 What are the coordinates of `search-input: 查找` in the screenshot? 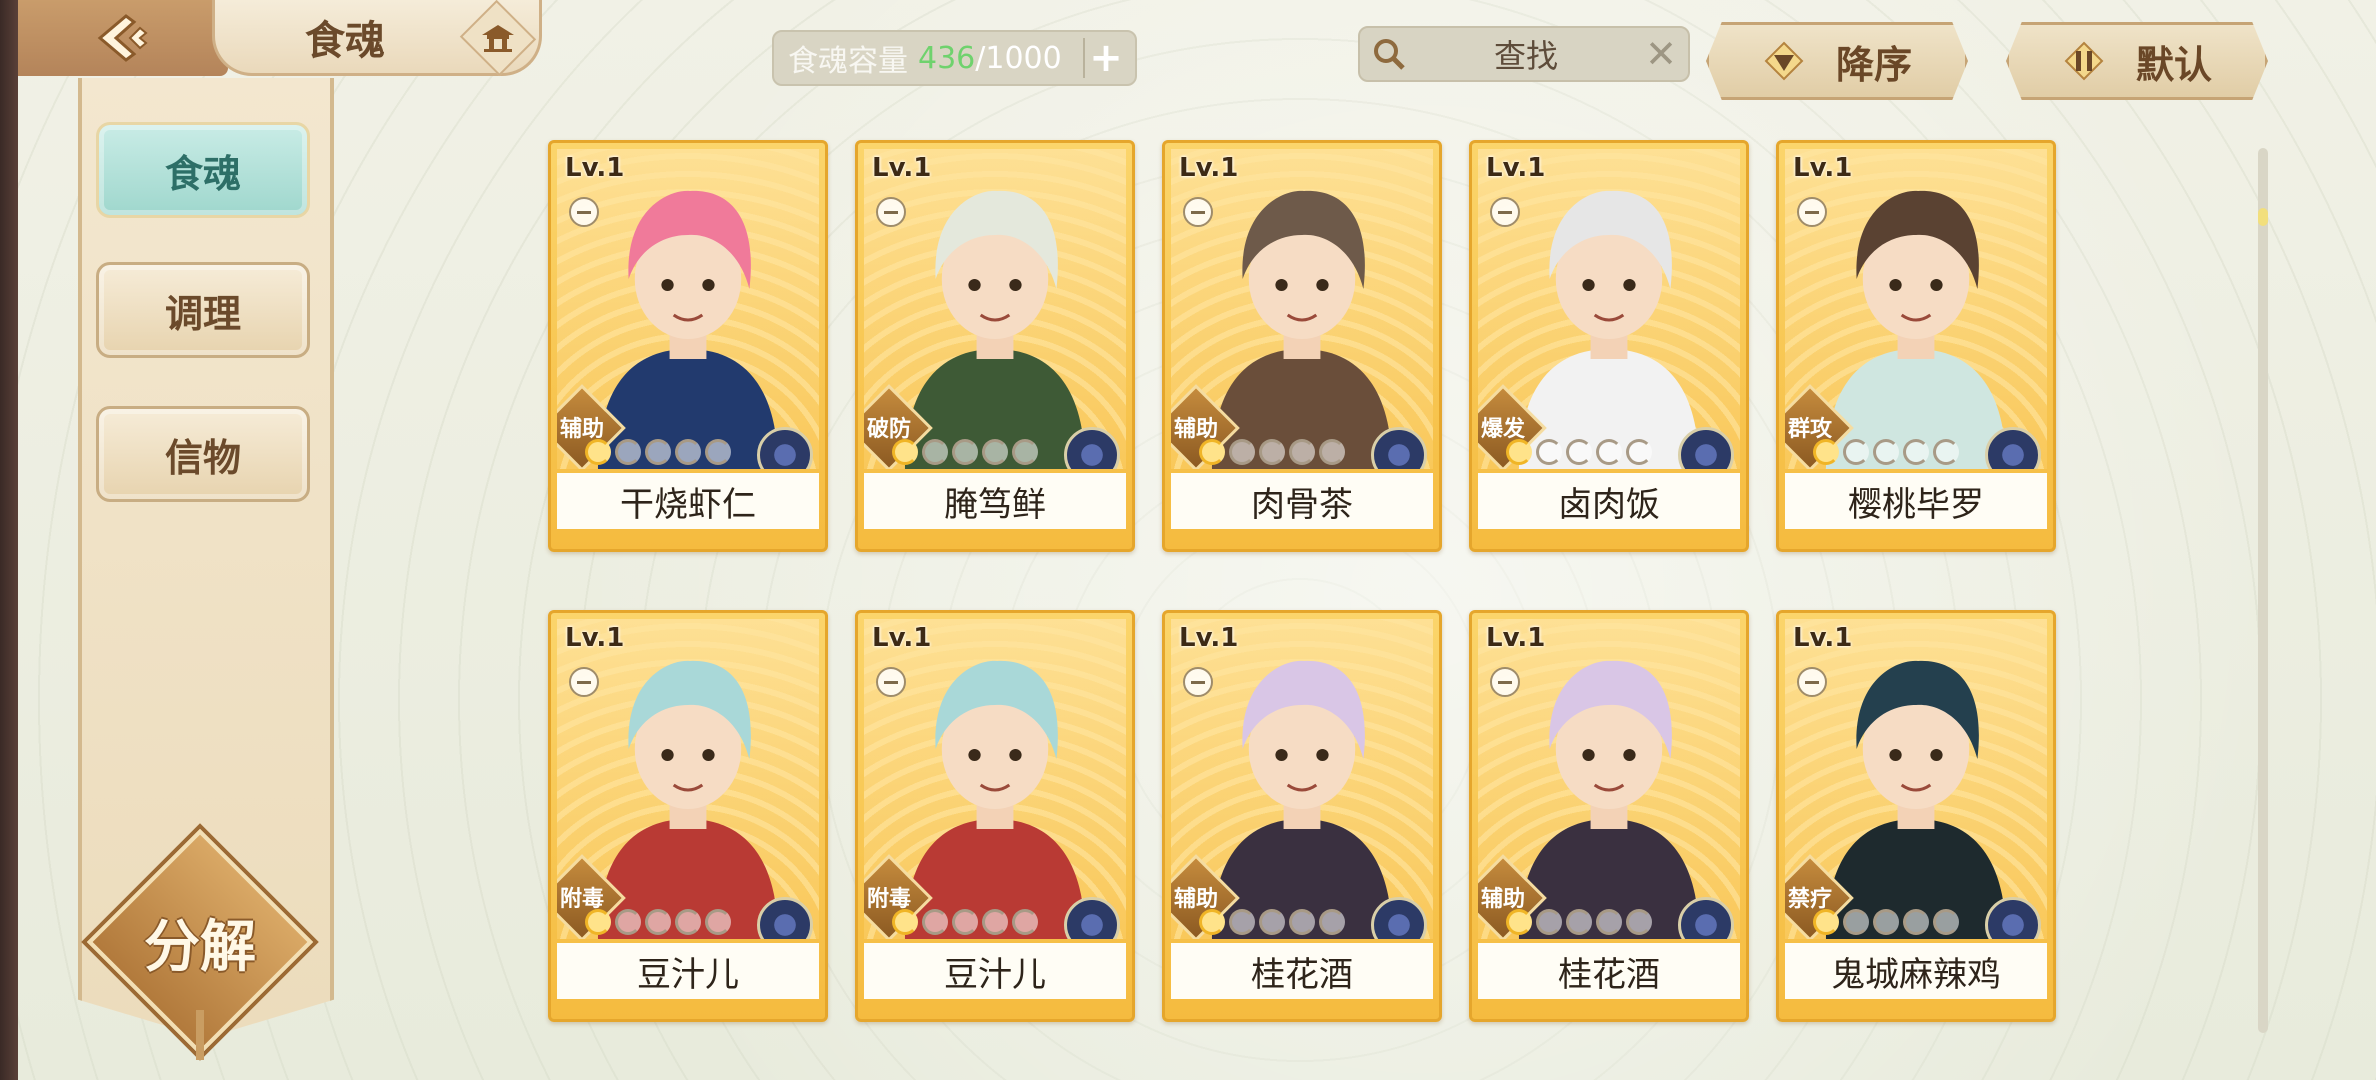 It's located at (1526, 54).